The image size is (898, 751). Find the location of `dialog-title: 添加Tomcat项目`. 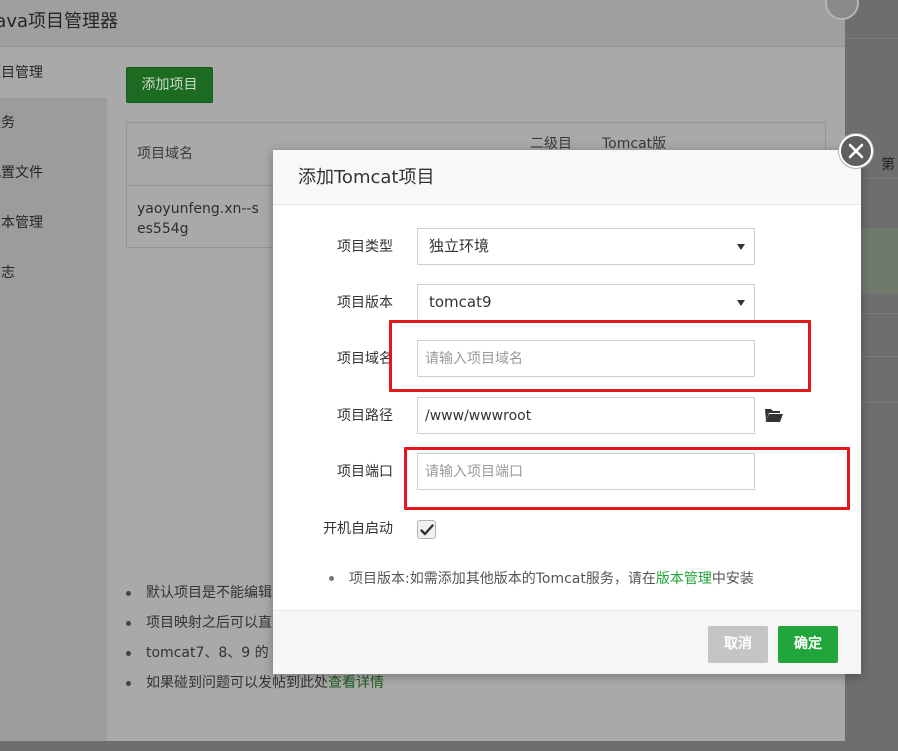

dialog-title: 添加Tomcat项目 is located at coordinates (567, 177).